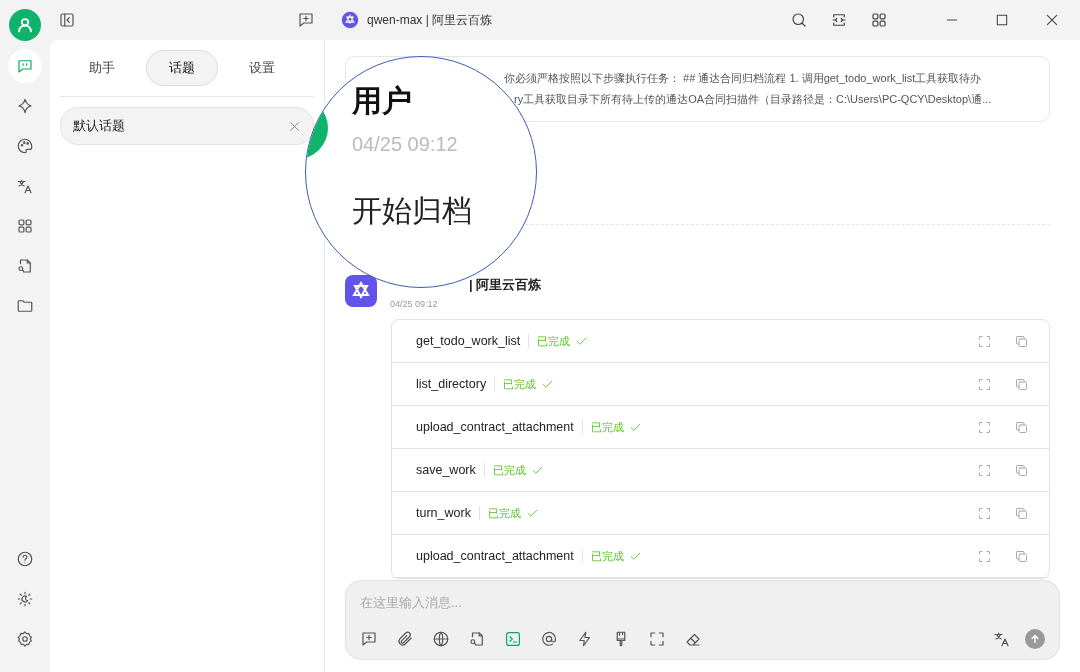 This screenshot has height=672, width=1080. I want to click on user-avatar, so click(25, 25).